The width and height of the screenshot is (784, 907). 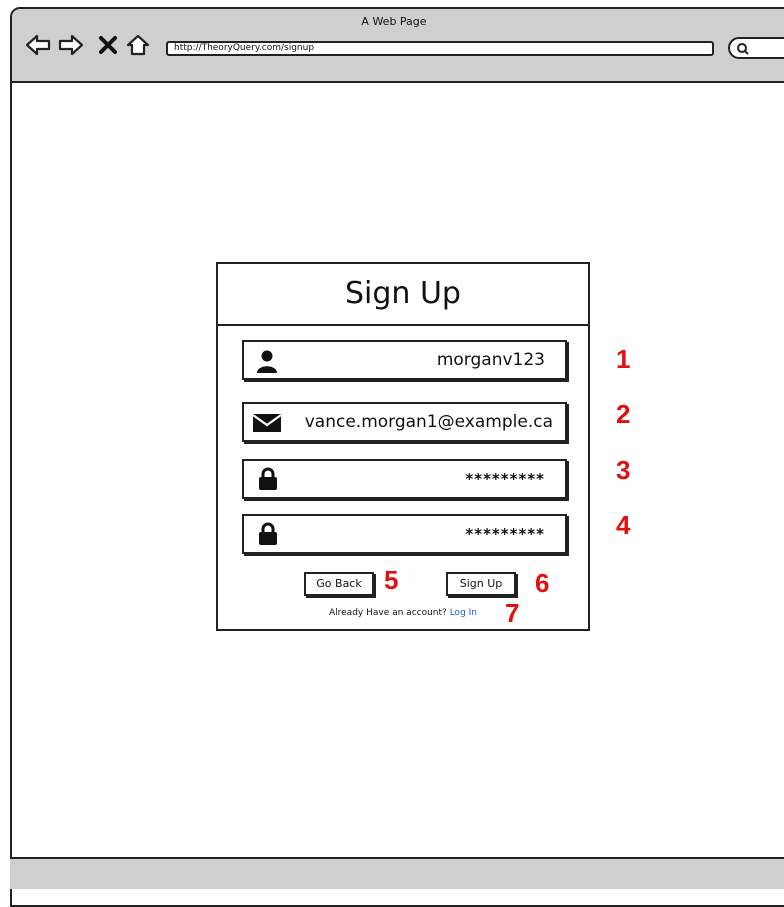 What do you see at coordinates (387, 613) in the screenshot?
I see `account-prompt: Already Have an account?` at bounding box center [387, 613].